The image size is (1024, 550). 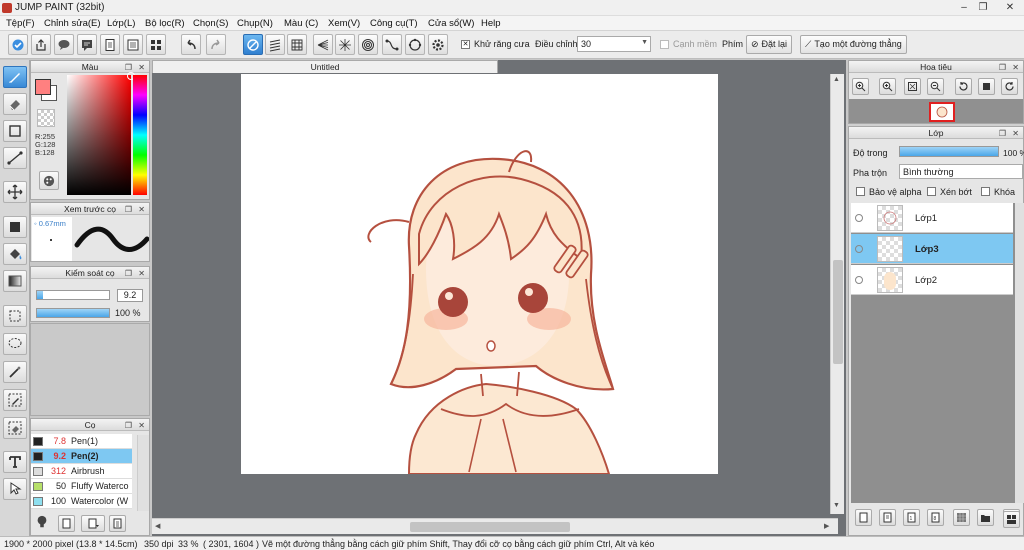 I want to click on undo-icon, so click(x=191, y=44).